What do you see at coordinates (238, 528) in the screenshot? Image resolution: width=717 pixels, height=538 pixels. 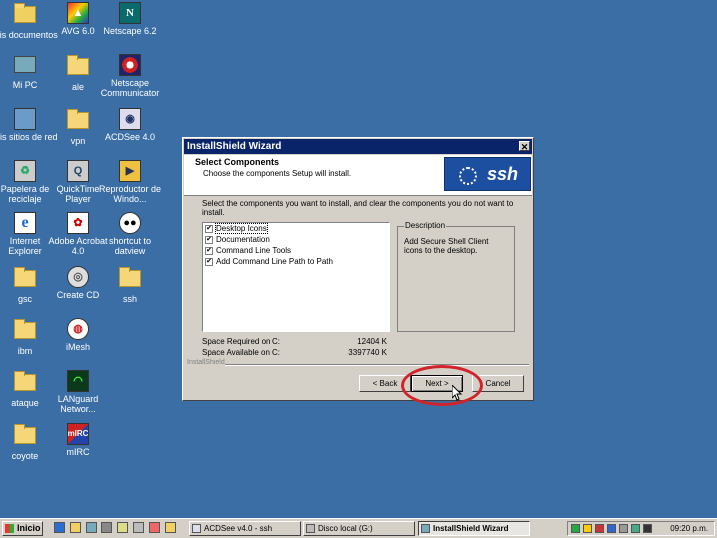 I see `task-label: ACDSee v4.0 - ssh` at bounding box center [238, 528].